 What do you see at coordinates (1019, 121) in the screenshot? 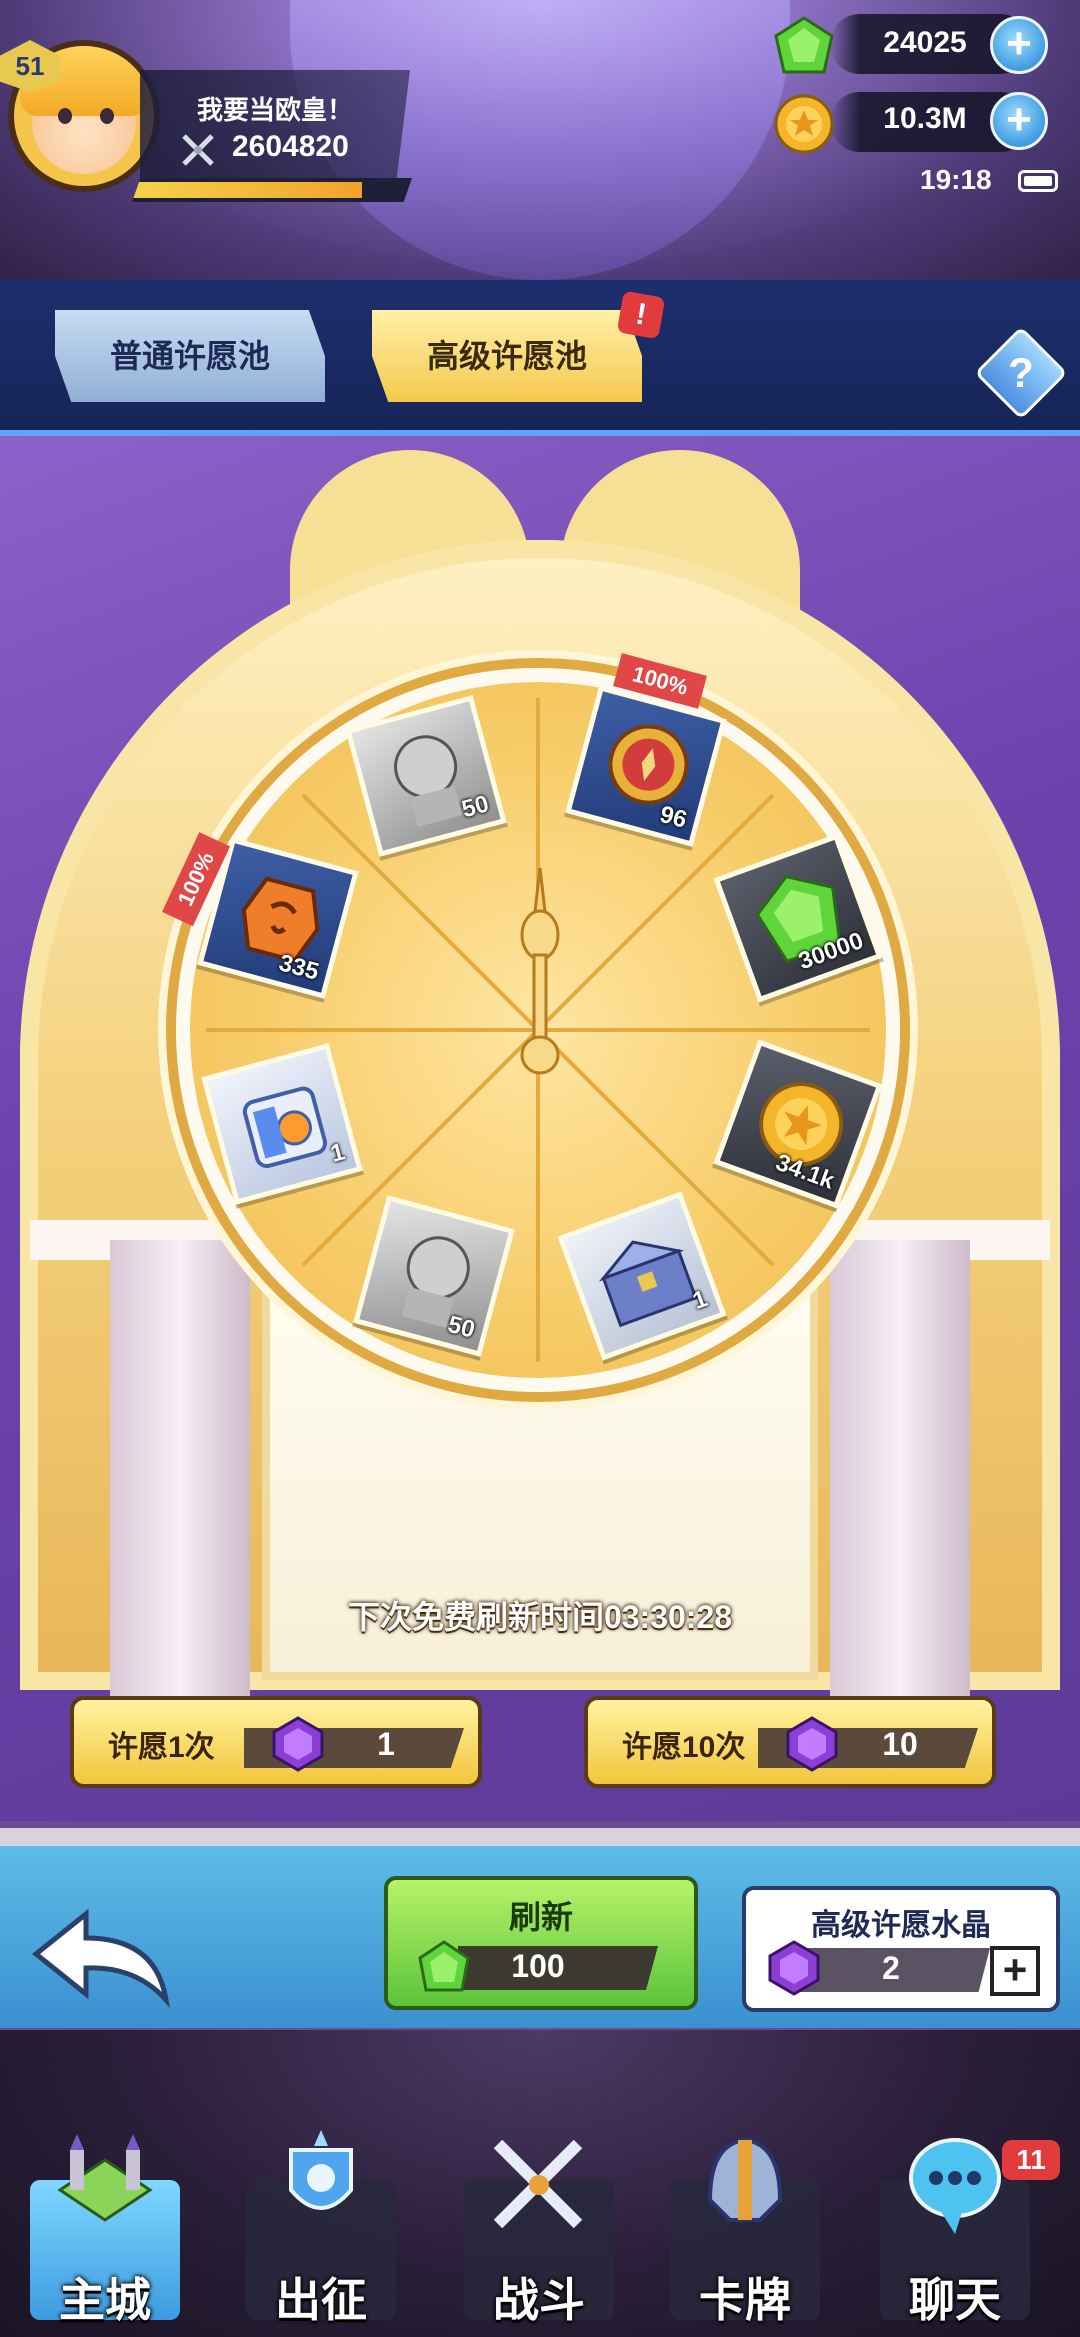
I see `add-gold-button: +` at bounding box center [1019, 121].